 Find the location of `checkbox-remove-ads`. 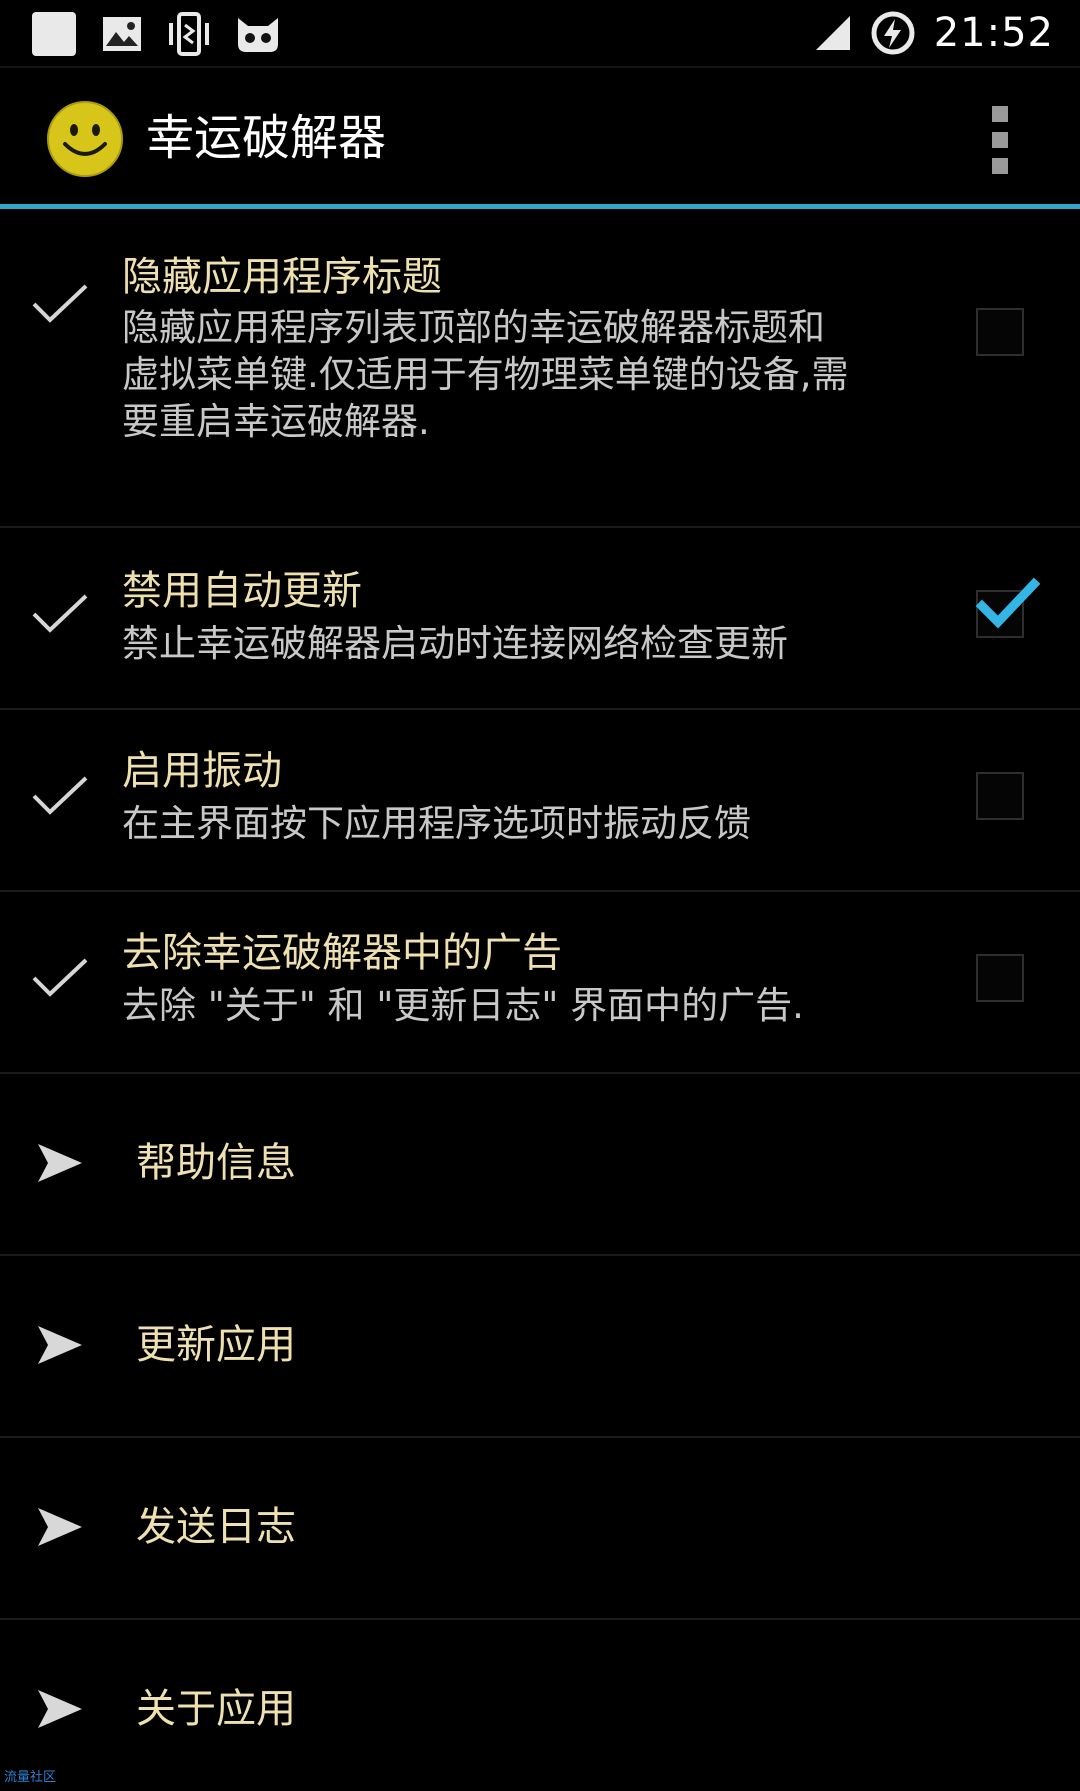

checkbox-remove-ads is located at coordinates (1000, 978).